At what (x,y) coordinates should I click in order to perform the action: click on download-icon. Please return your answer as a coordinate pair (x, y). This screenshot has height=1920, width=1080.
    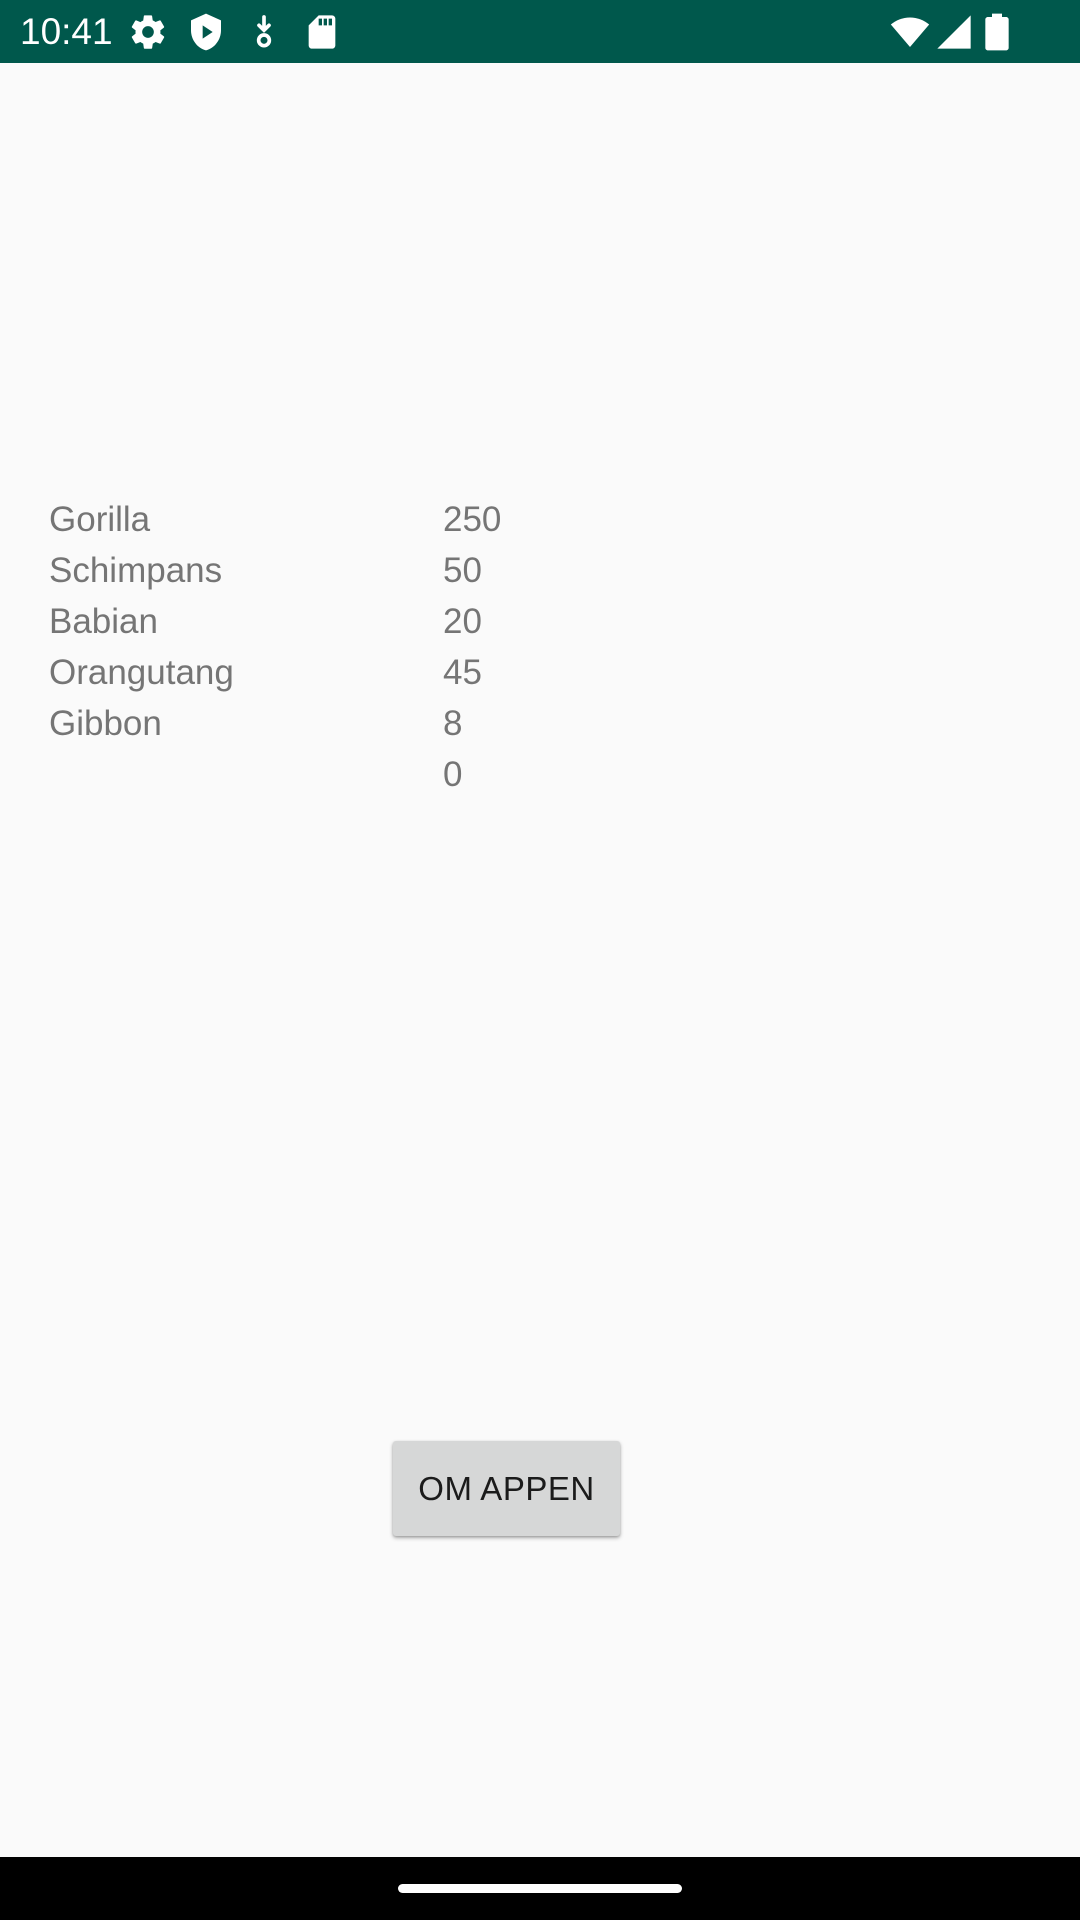
    Looking at the image, I should click on (264, 32).